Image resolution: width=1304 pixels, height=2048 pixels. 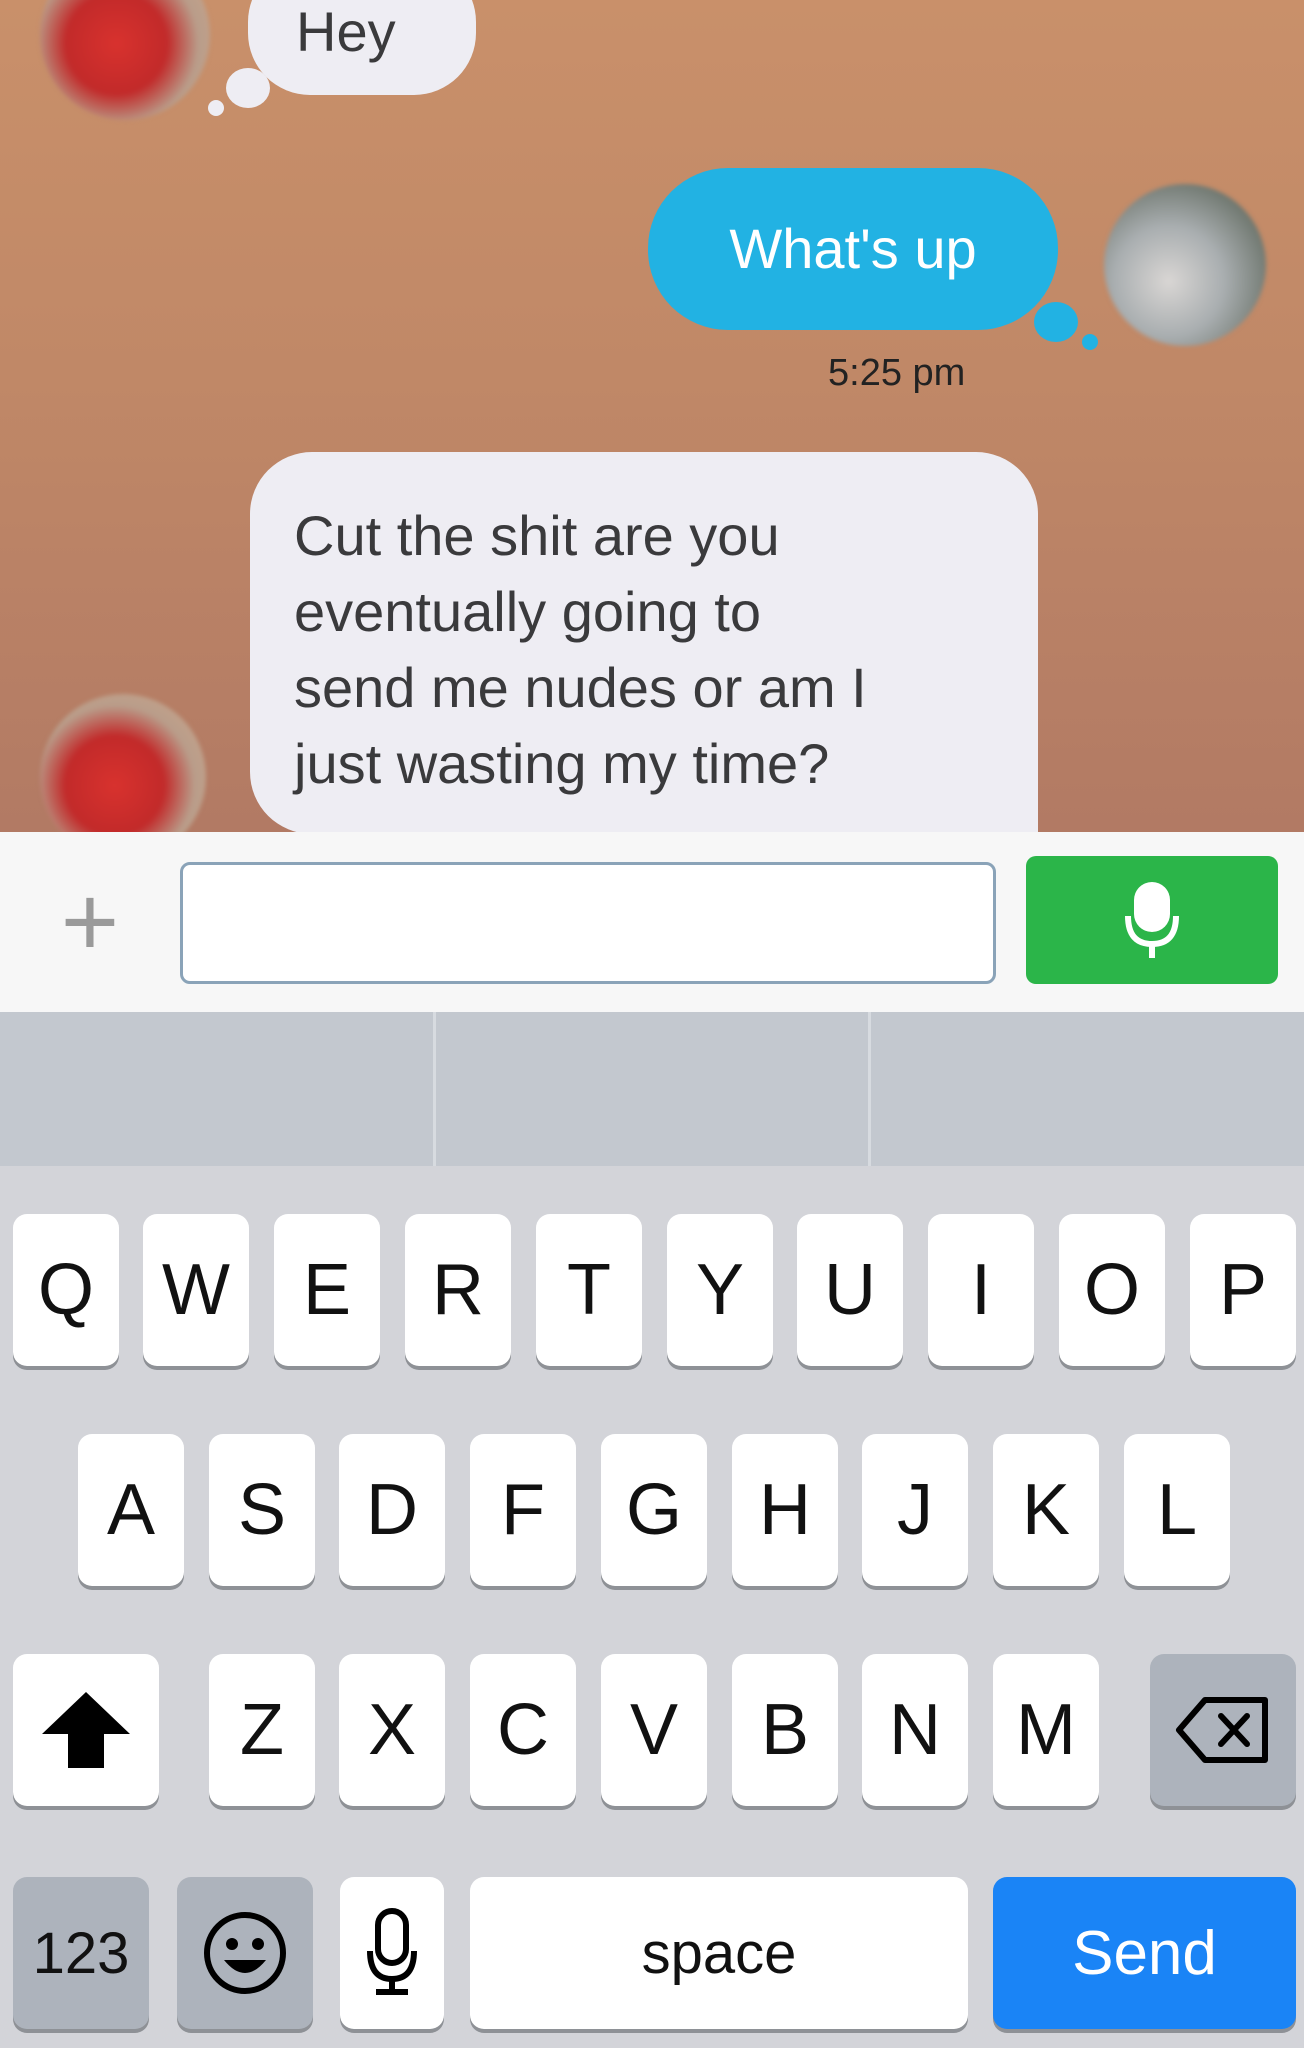 What do you see at coordinates (580, 687) in the screenshot?
I see `message-line: send me nudes or am I` at bounding box center [580, 687].